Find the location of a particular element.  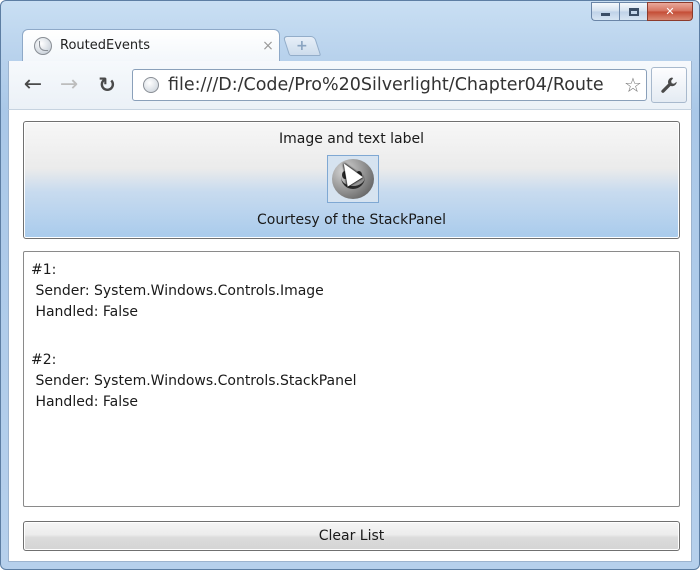

close-icon: ✕ is located at coordinates (670, 11).